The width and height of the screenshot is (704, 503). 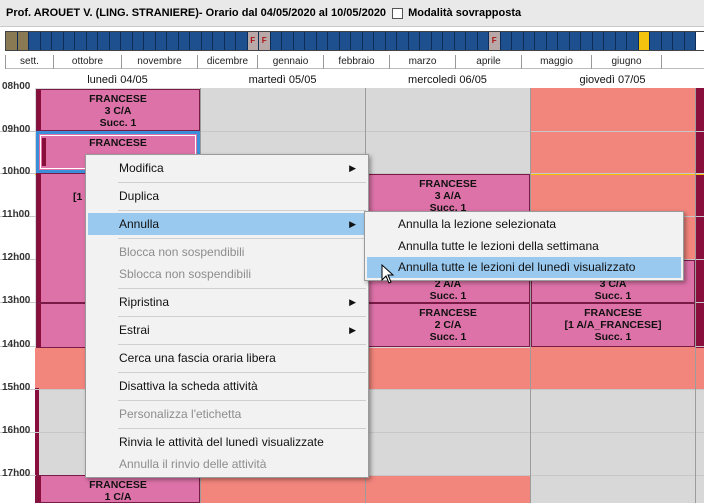 What do you see at coordinates (626, 62) in the screenshot?
I see `month-label: giugno` at bounding box center [626, 62].